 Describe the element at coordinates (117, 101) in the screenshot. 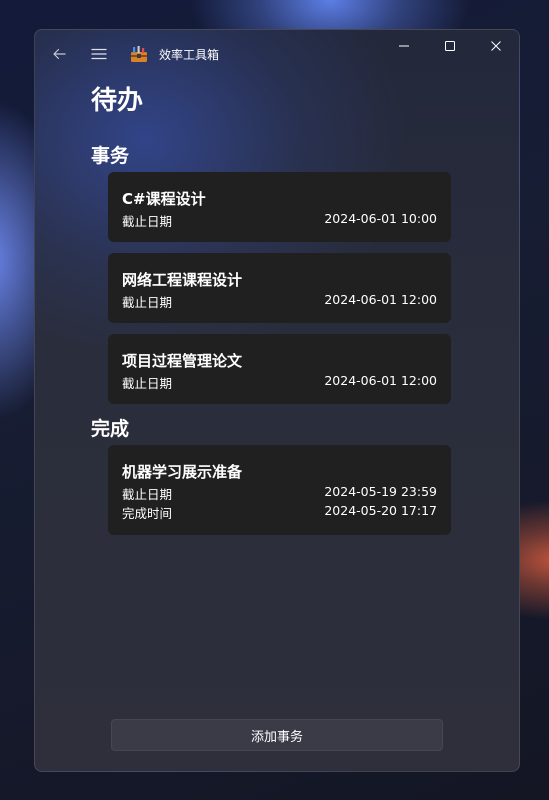

I see `page-title: 待办` at that location.